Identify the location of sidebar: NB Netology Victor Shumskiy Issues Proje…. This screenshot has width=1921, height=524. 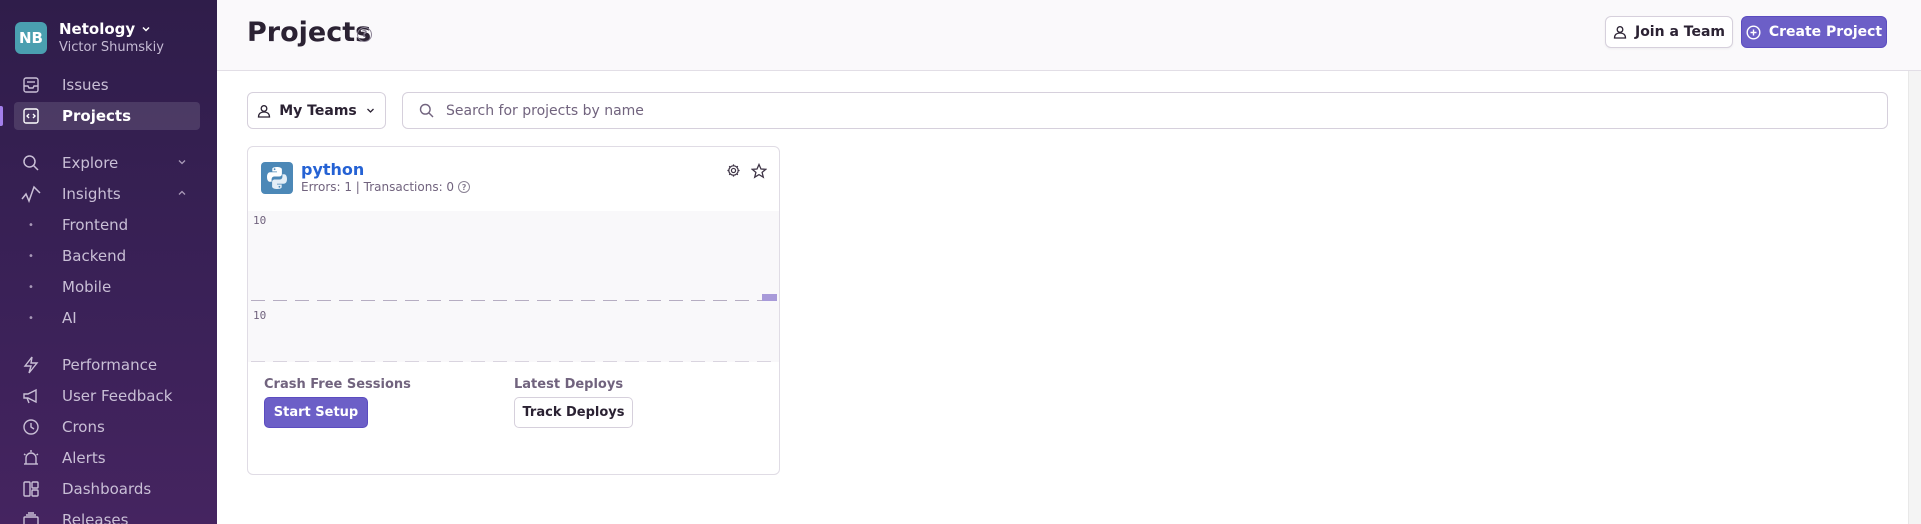
(108, 262).